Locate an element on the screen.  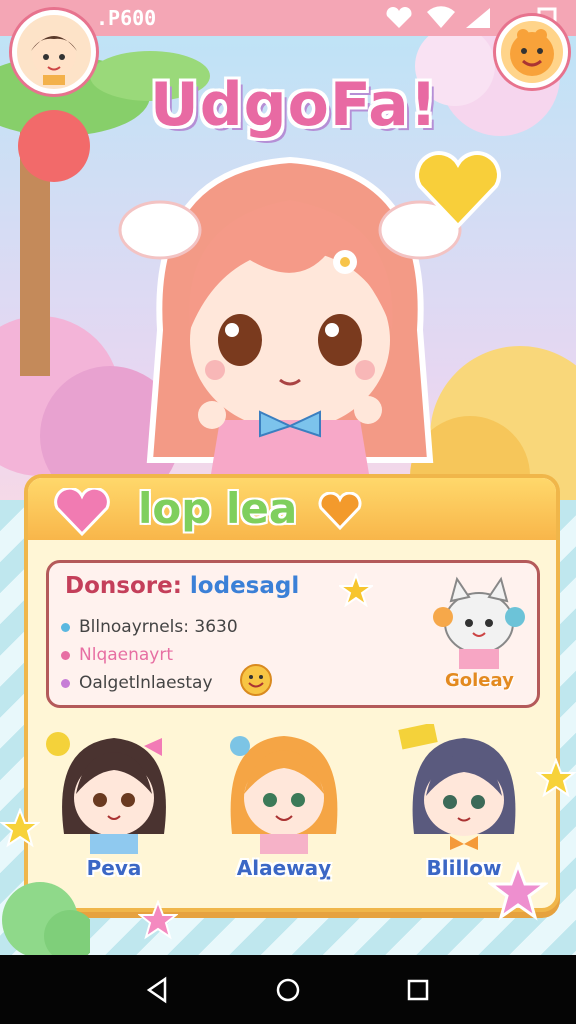
back-button is located at coordinates (158, 990).